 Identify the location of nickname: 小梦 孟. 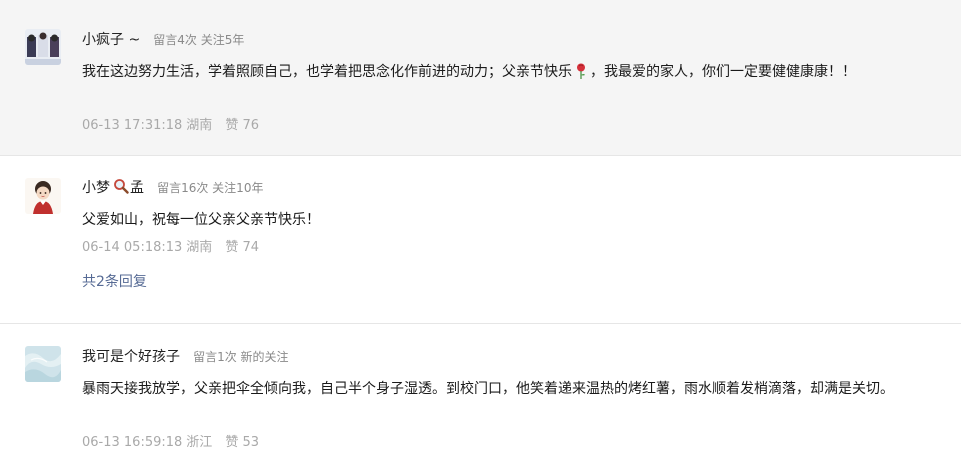
(113, 187).